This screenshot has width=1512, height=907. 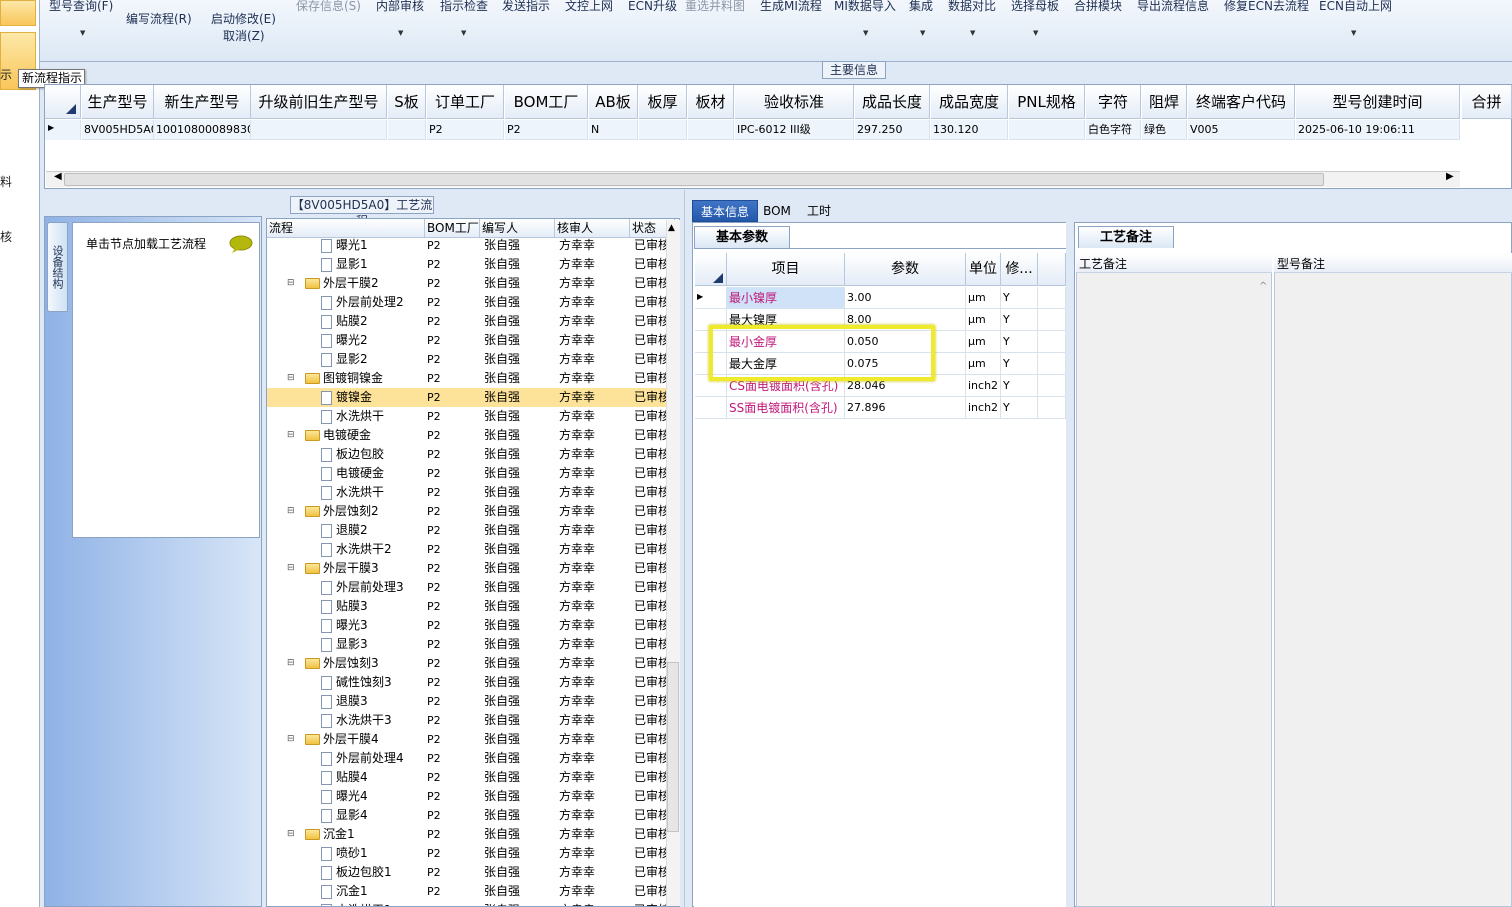 What do you see at coordinates (467, 378) in the screenshot?
I see `tree-row: ⊟ 图镀铜镍金 P2 张自强 方幸幸 已审核` at bounding box center [467, 378].